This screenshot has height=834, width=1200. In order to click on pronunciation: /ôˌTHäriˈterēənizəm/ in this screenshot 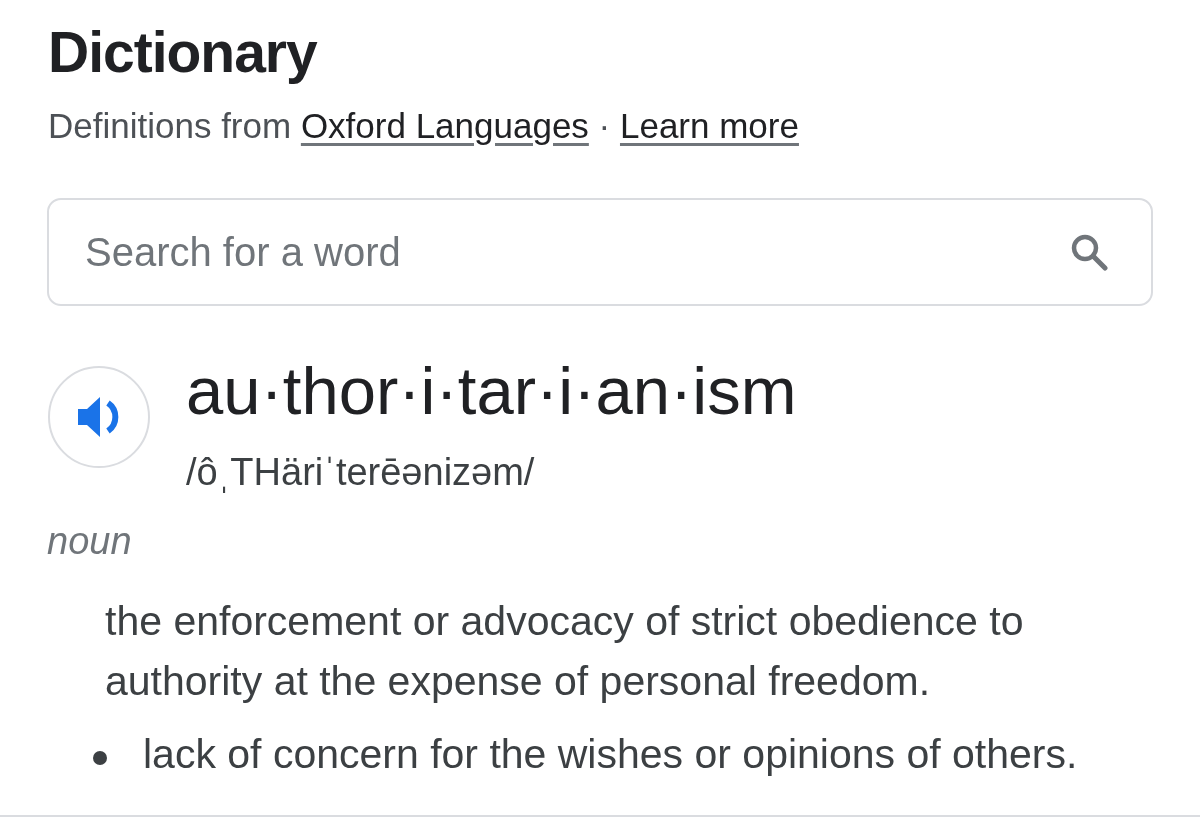, I will do `click(360, 472)`.